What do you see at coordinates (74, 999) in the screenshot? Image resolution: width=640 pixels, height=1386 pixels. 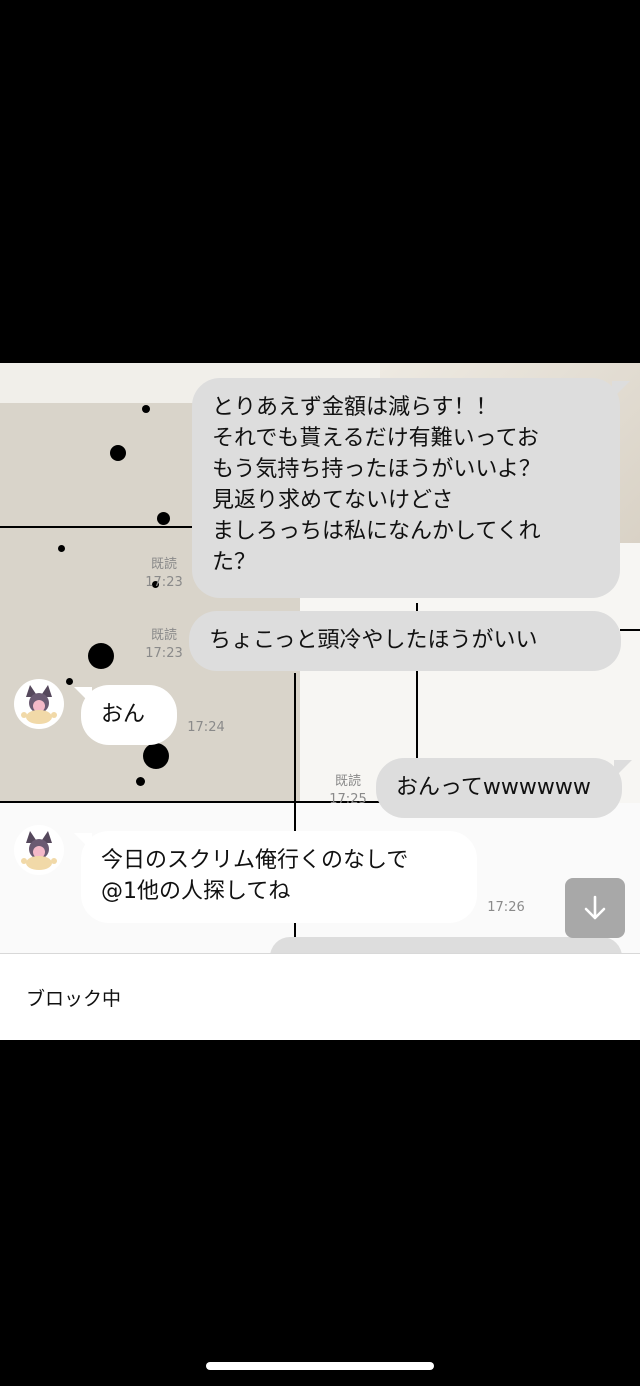 I see `blocked-label: ブロック中` at bounding box center [74, 999].